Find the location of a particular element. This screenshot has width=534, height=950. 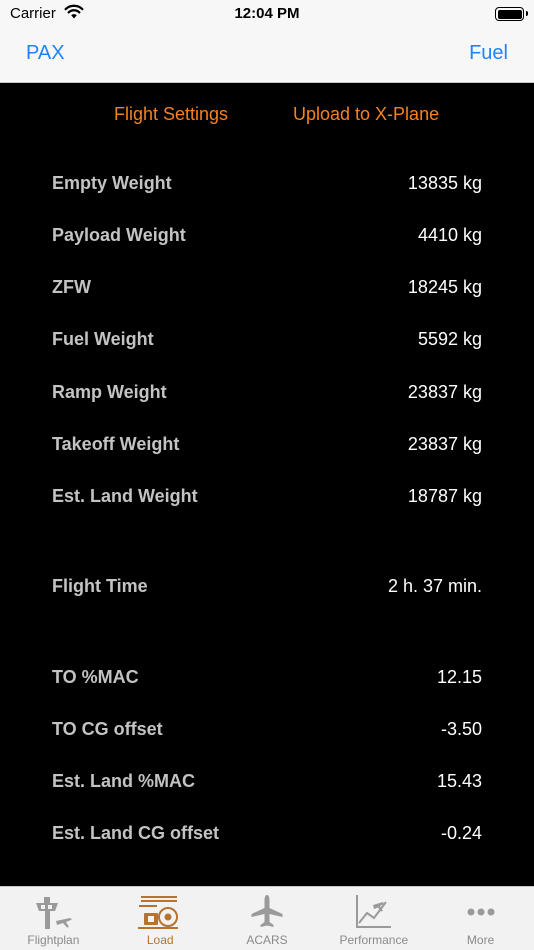

zfw-row: ZFW 18245 kg is located at coordinates (267, 292).